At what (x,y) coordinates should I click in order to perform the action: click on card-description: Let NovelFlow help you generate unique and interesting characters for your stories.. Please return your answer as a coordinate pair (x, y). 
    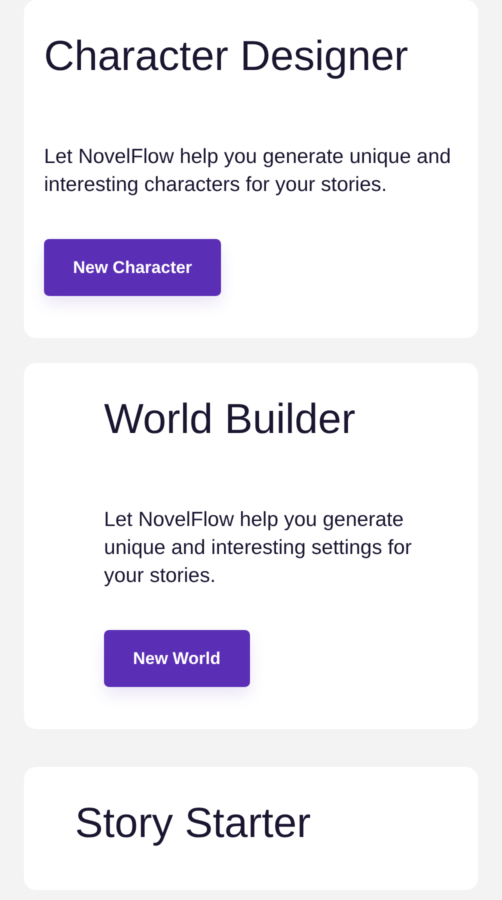
    Looking at the image, I should click on (248, 171).